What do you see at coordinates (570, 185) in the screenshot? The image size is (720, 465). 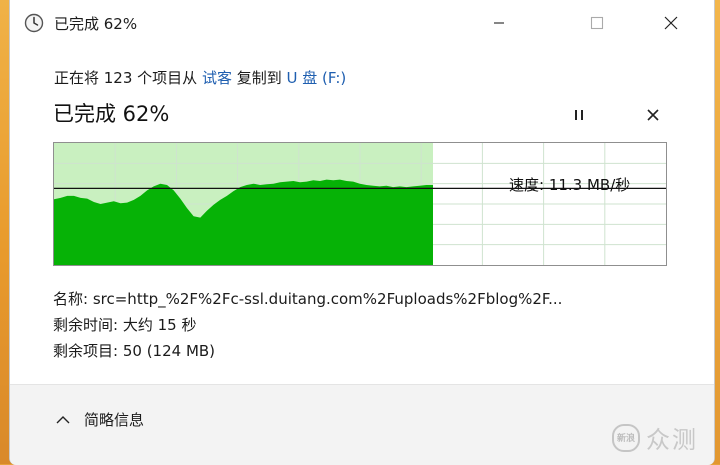 I see `speed-label: 速度: 11.3 MB/秒` at bounding box center [570, 185].